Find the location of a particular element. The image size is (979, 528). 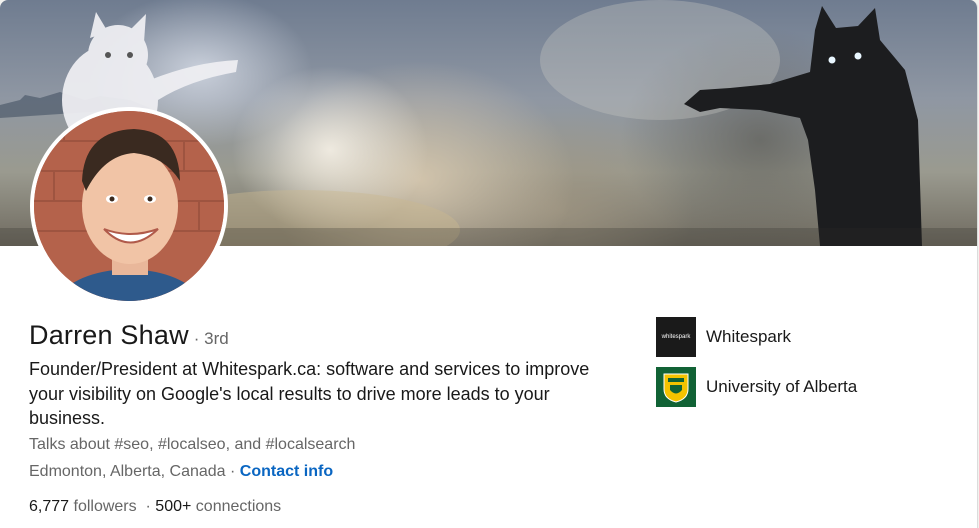

name-row: Darren Shaw · 3rd is located at coordinates (129, 335).